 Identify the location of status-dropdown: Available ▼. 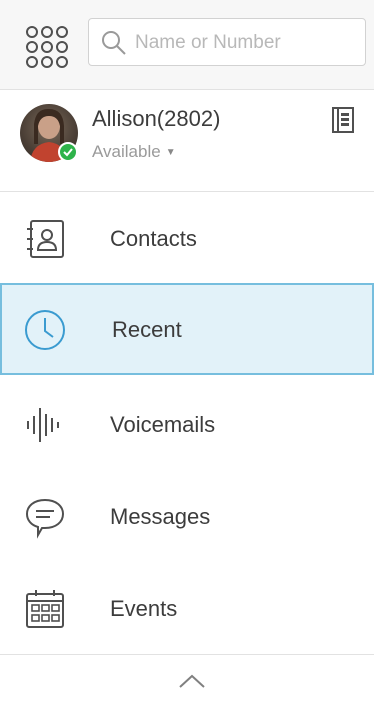
(134, 152).